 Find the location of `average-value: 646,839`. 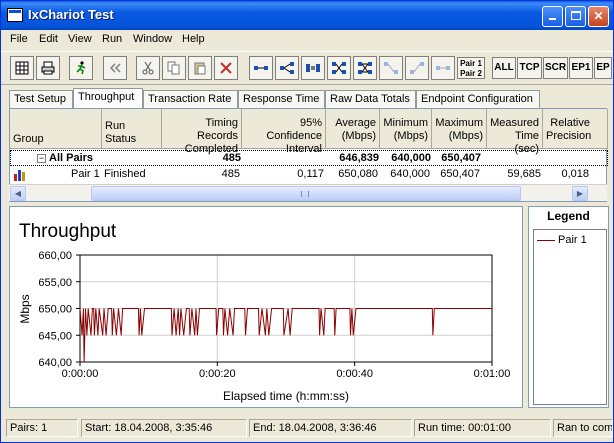

average-value: 646,839 is located at coordinates (359, 158).